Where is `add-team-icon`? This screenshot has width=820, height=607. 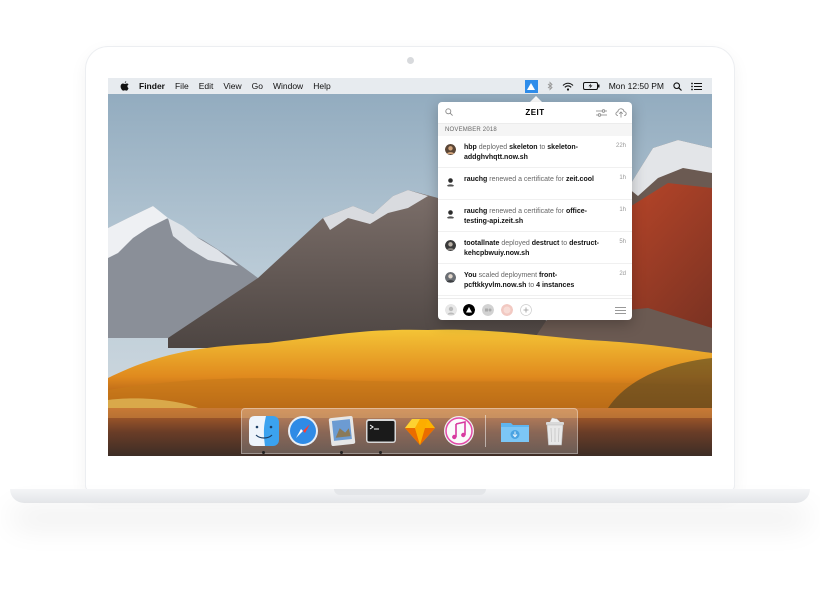 add-team-icon is located at coordinates (526, 310).